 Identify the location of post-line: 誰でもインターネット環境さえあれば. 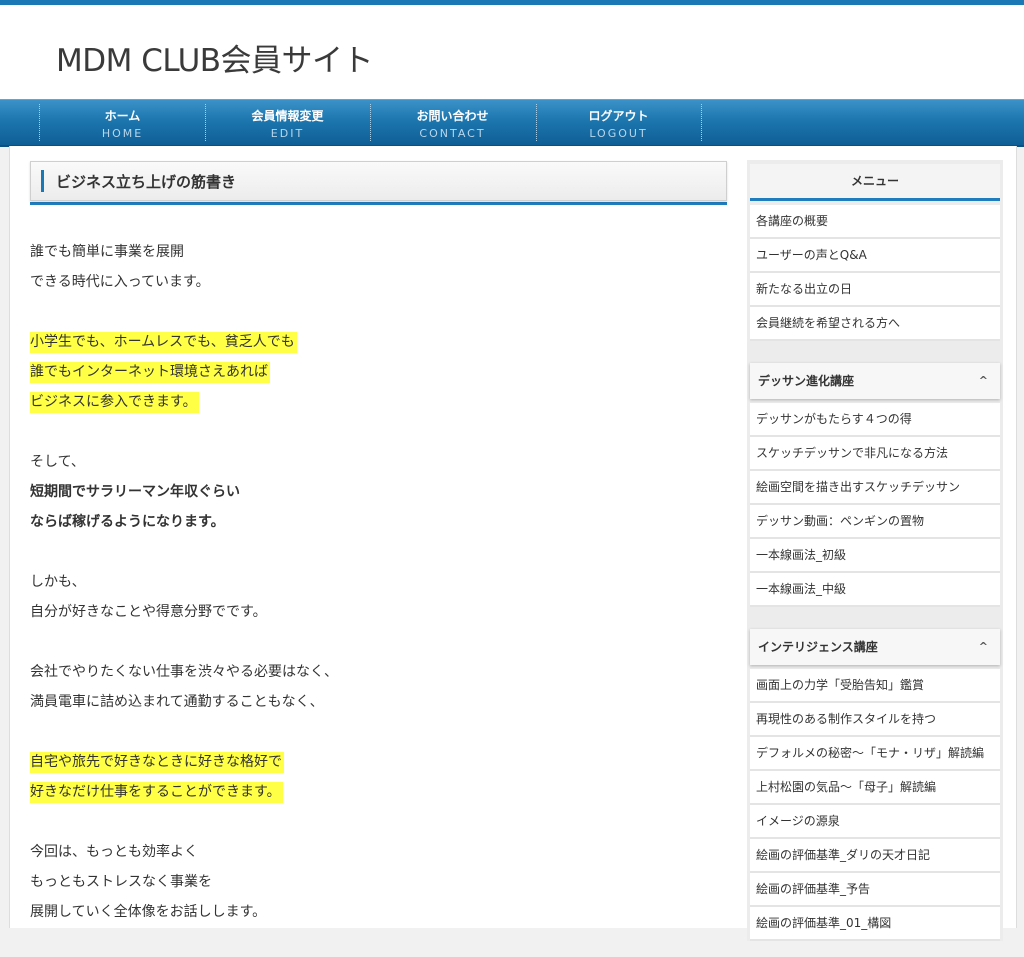
(378, 372).